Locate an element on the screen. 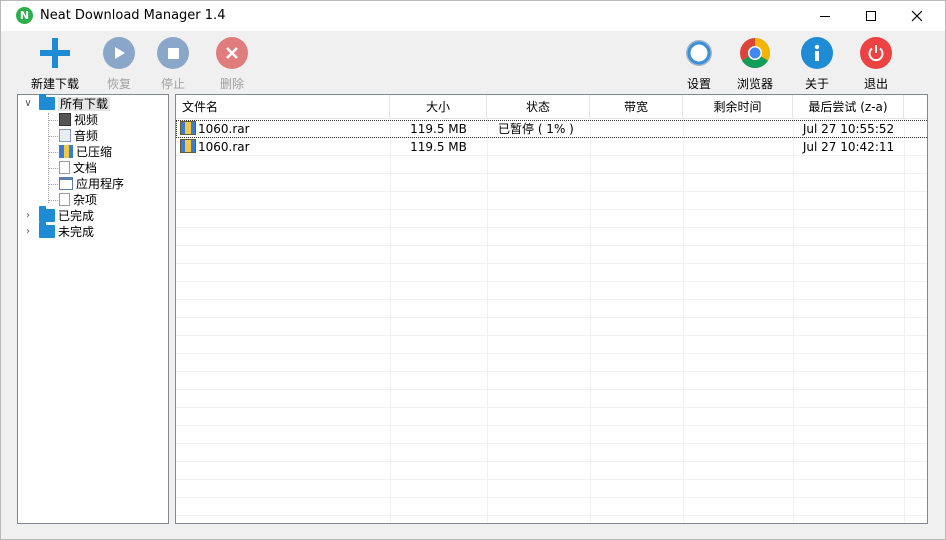  close-icon is located at coordinates (917, 16).